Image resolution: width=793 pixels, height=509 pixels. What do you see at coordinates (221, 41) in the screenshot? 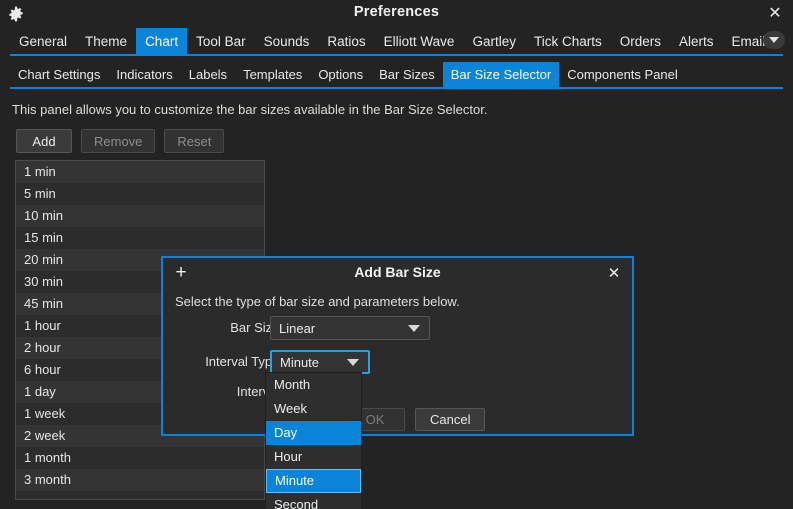
I see `tab-tool-bar: Tool Bar` at bounding box center [221, 41].